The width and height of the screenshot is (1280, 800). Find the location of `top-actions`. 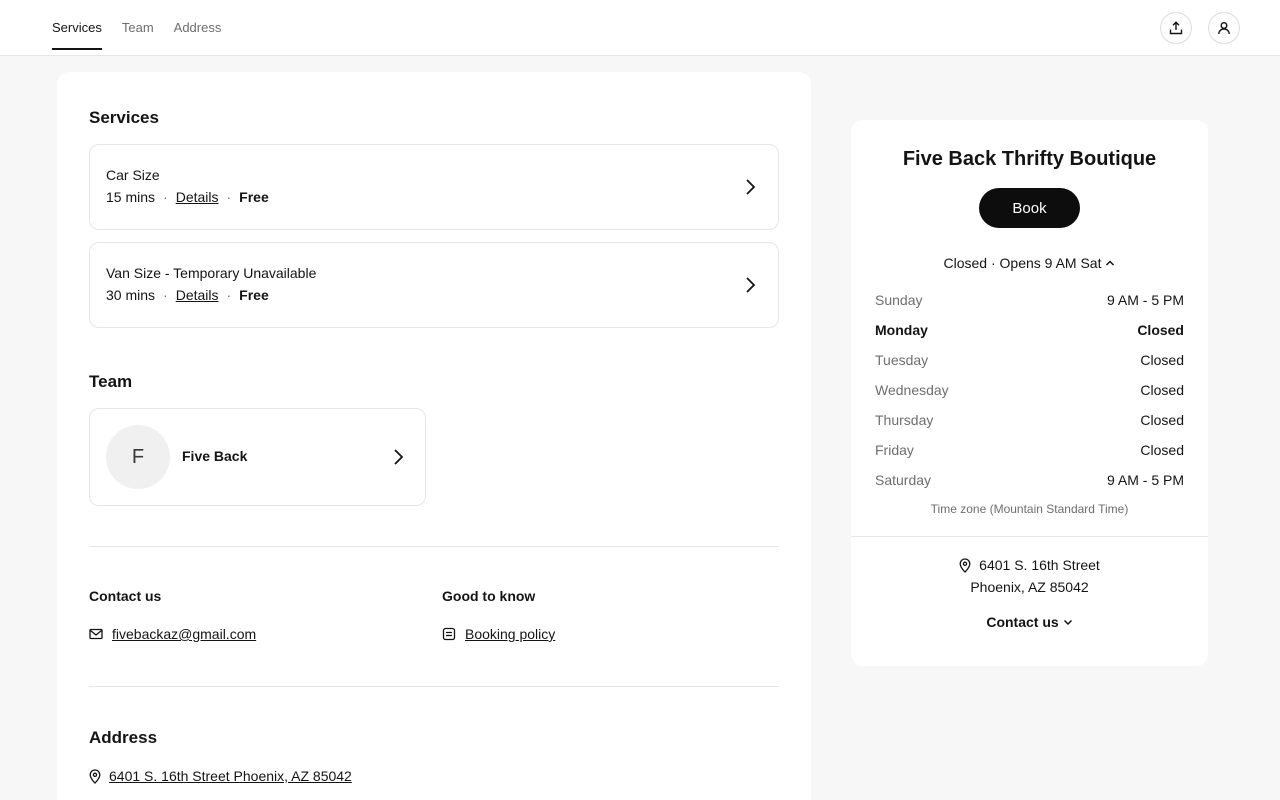

top-actions is located at coordinates (1200, 28).